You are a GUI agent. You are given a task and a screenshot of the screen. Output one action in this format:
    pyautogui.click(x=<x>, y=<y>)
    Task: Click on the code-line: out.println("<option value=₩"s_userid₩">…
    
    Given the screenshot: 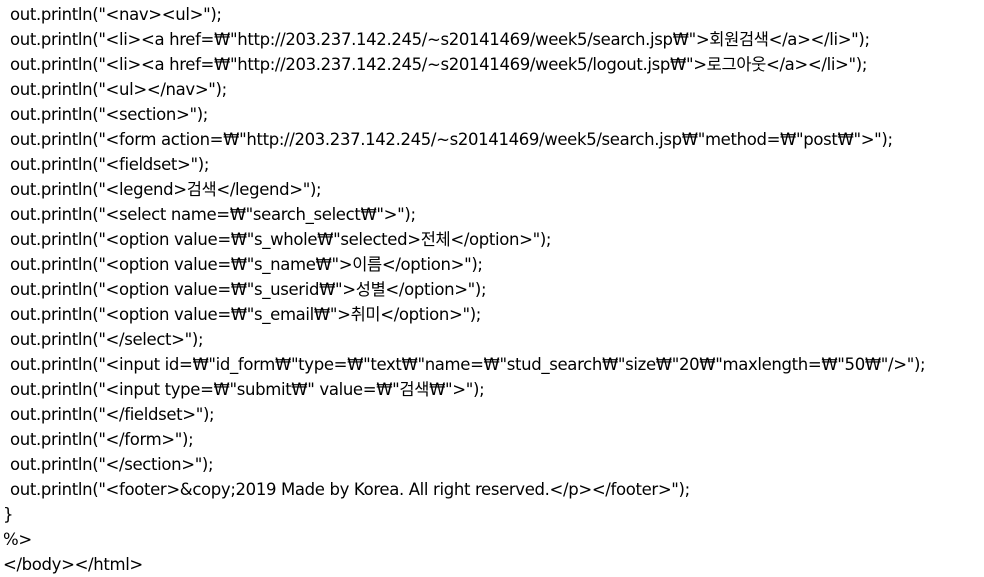 What is the action you would take?
    pyautogui.click(x=248, y=289)
    